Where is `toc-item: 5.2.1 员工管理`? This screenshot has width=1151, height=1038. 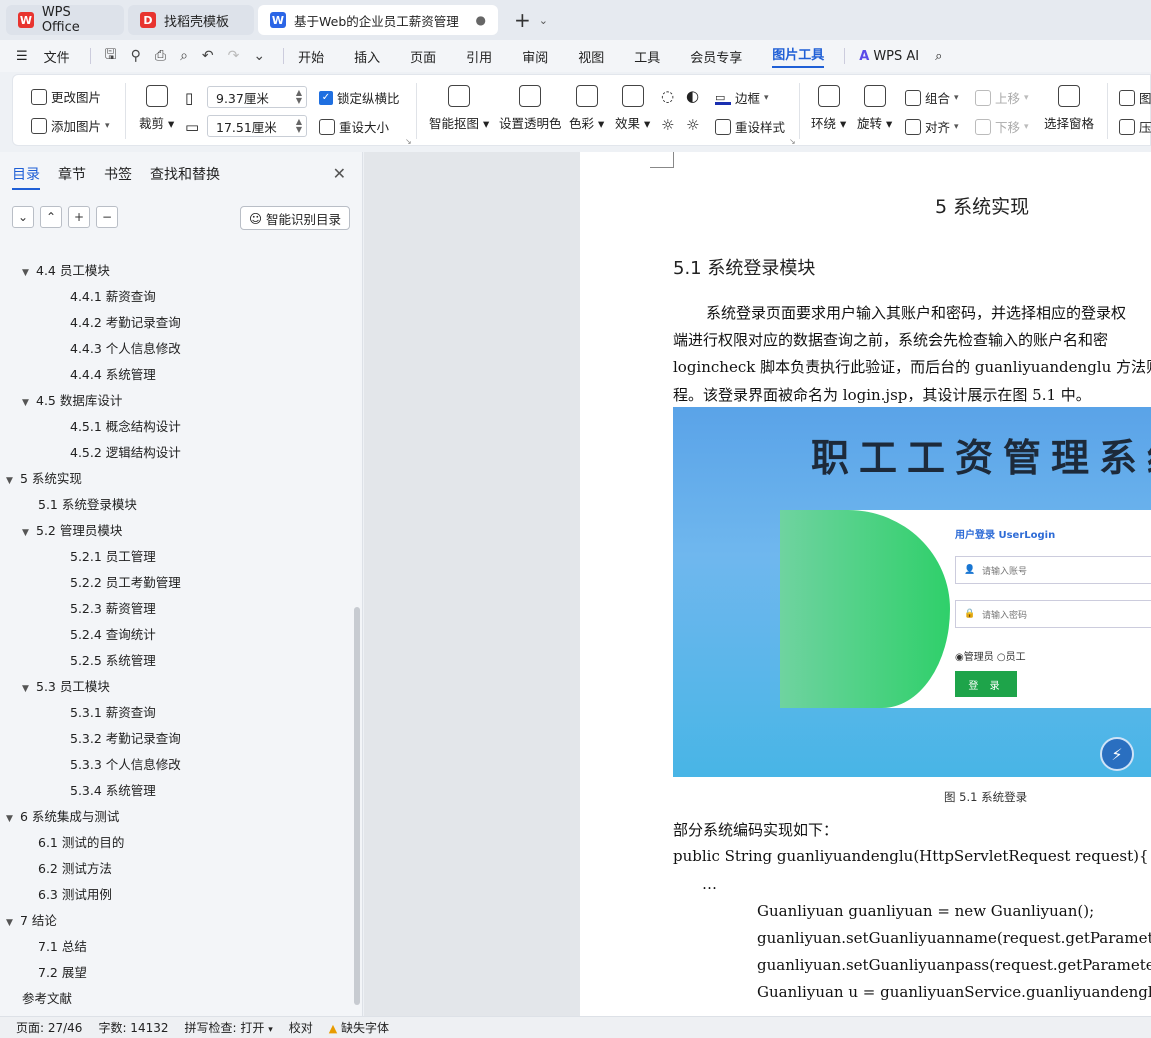
toc-item: 5.2.1 员工管理 is located at coordinates (113, 557).